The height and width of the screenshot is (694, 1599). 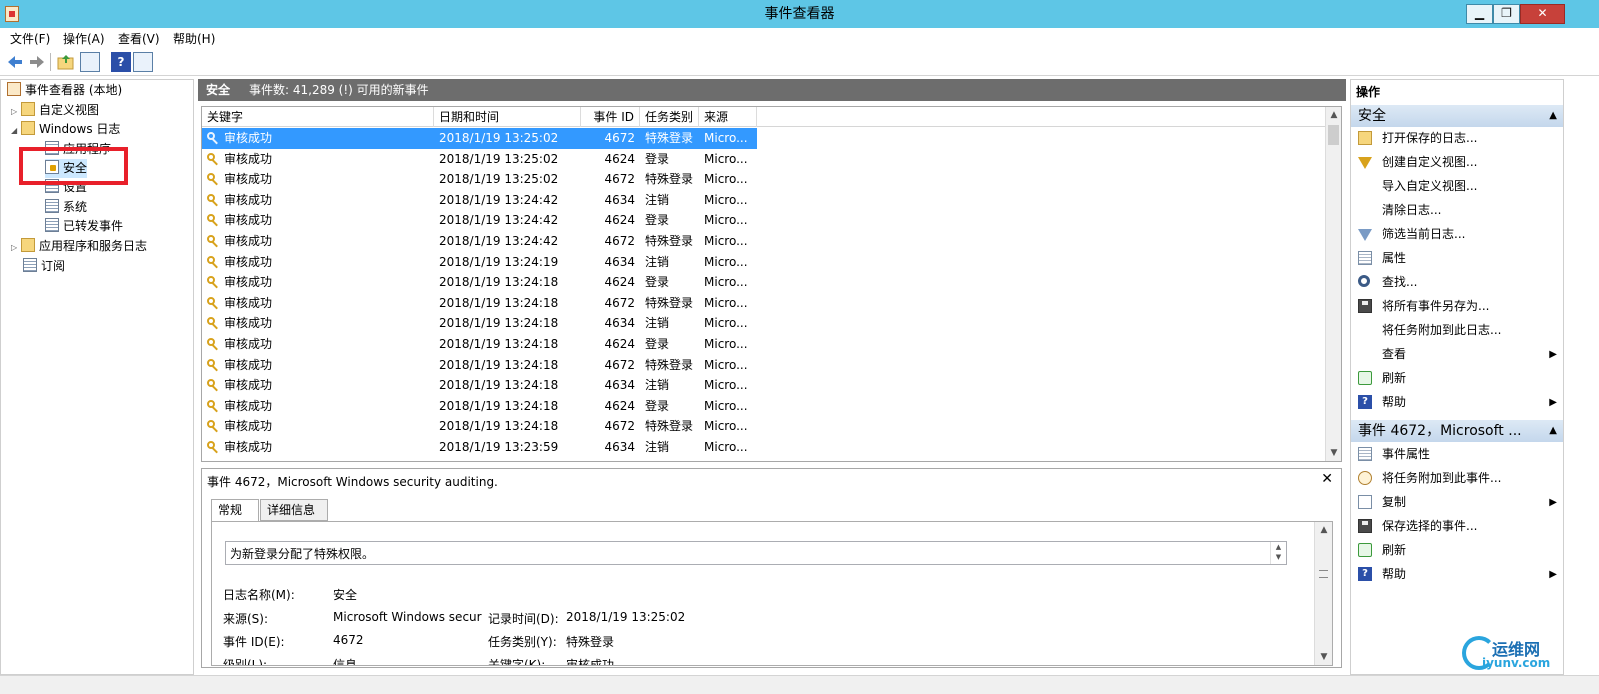 What do you see at coordinates (79, 246) in the screenshot?
I see `tree-item-app-service-logs: ▷ 应用程序和服务日志` at bounding box center [79, 246].